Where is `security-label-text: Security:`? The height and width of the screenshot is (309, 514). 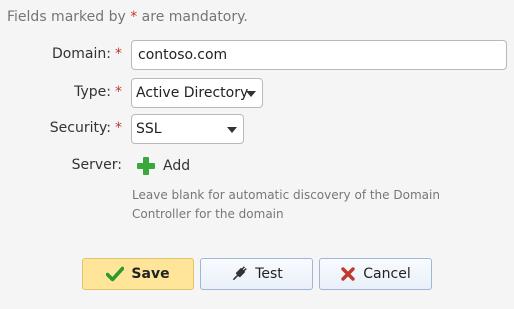 security-label-text: Security: is located at coordinates (80, 128).